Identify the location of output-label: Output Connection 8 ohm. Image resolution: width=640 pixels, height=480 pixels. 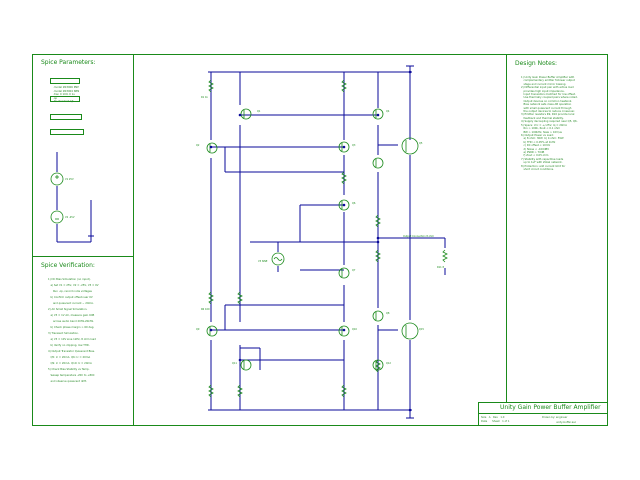
(419, 236).